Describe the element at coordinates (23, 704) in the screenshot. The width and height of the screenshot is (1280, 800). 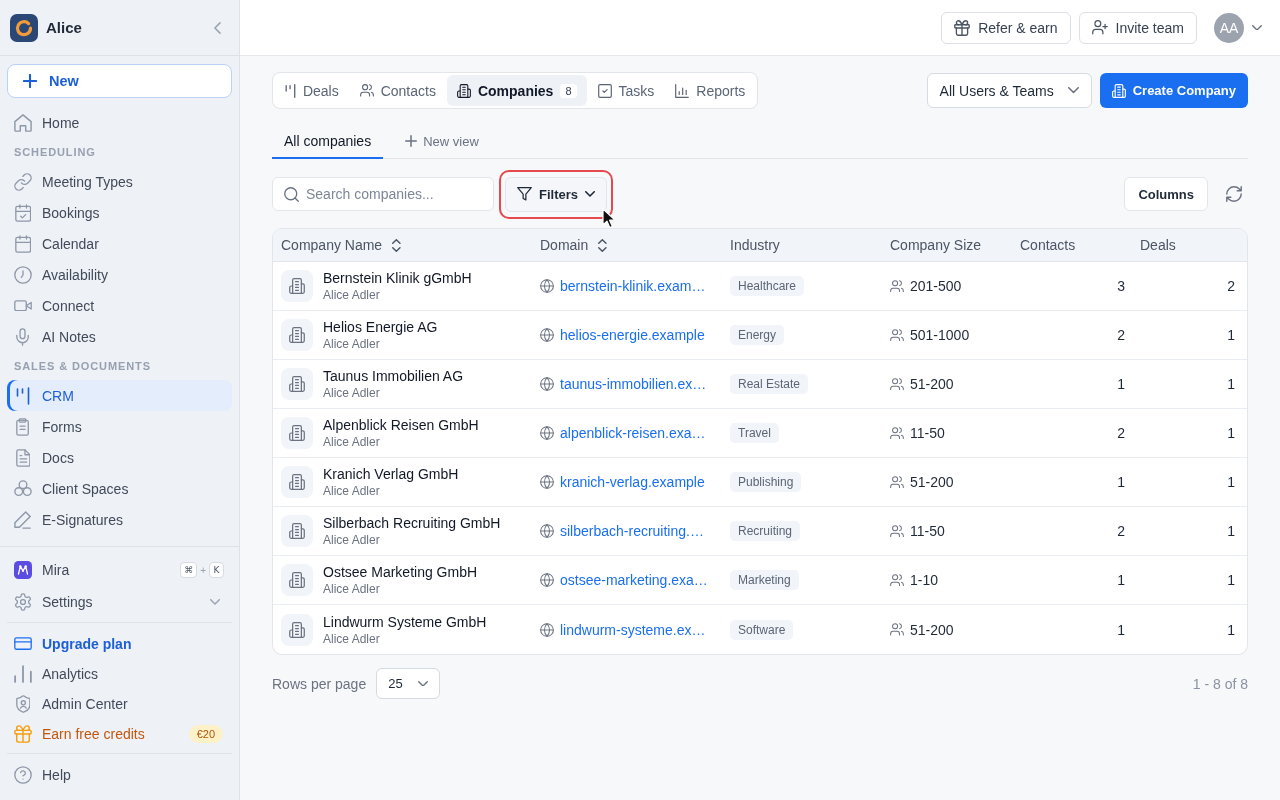
I see `shield-user-icon` at that location.